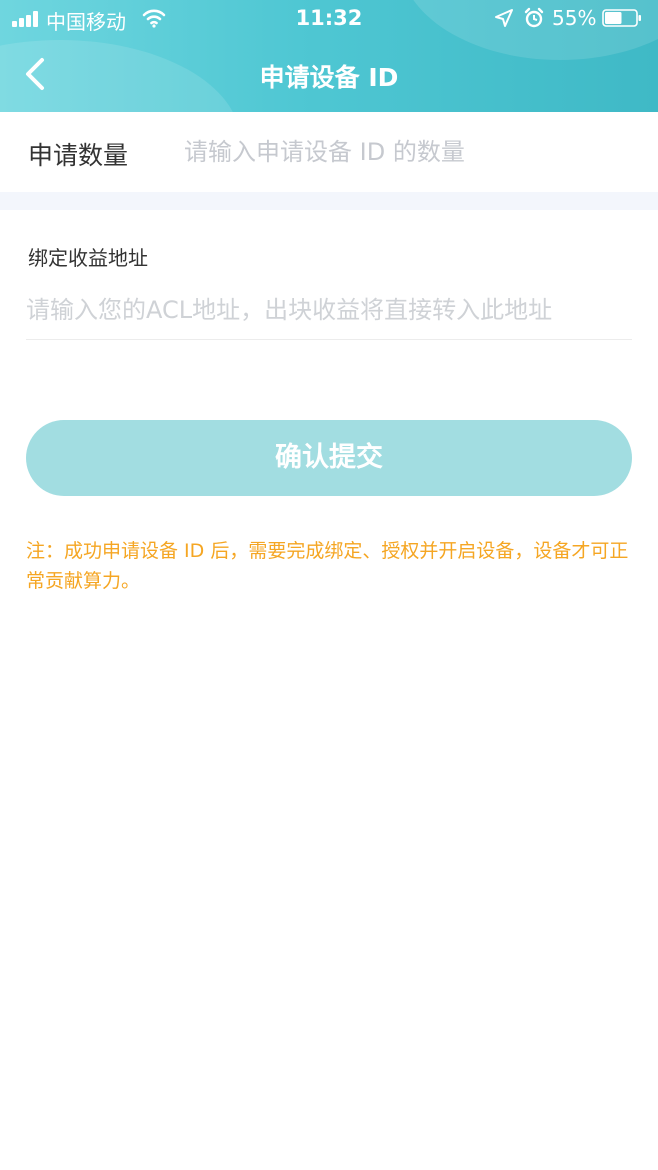  What do you see at coordinates (78, 155) in the screenshot?
I see `quantity-label: 申请数量` at bounding box center [78, 155].